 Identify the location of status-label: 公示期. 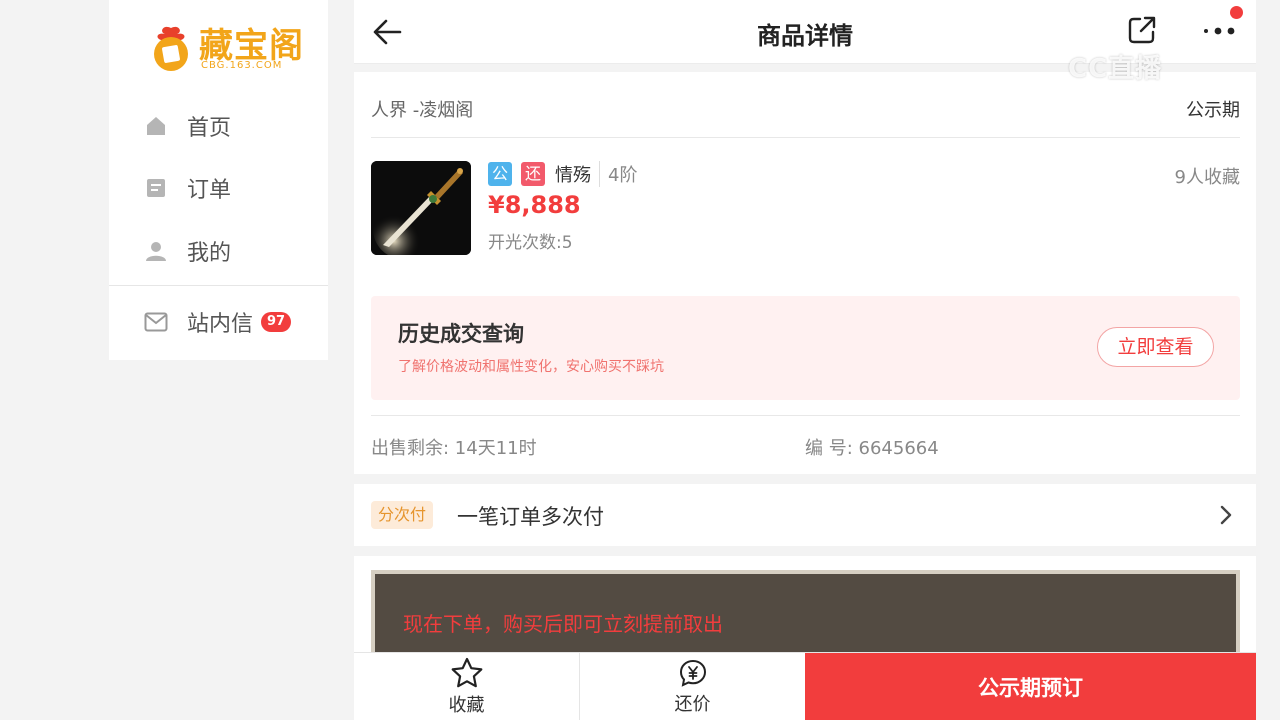
(1213, 110).